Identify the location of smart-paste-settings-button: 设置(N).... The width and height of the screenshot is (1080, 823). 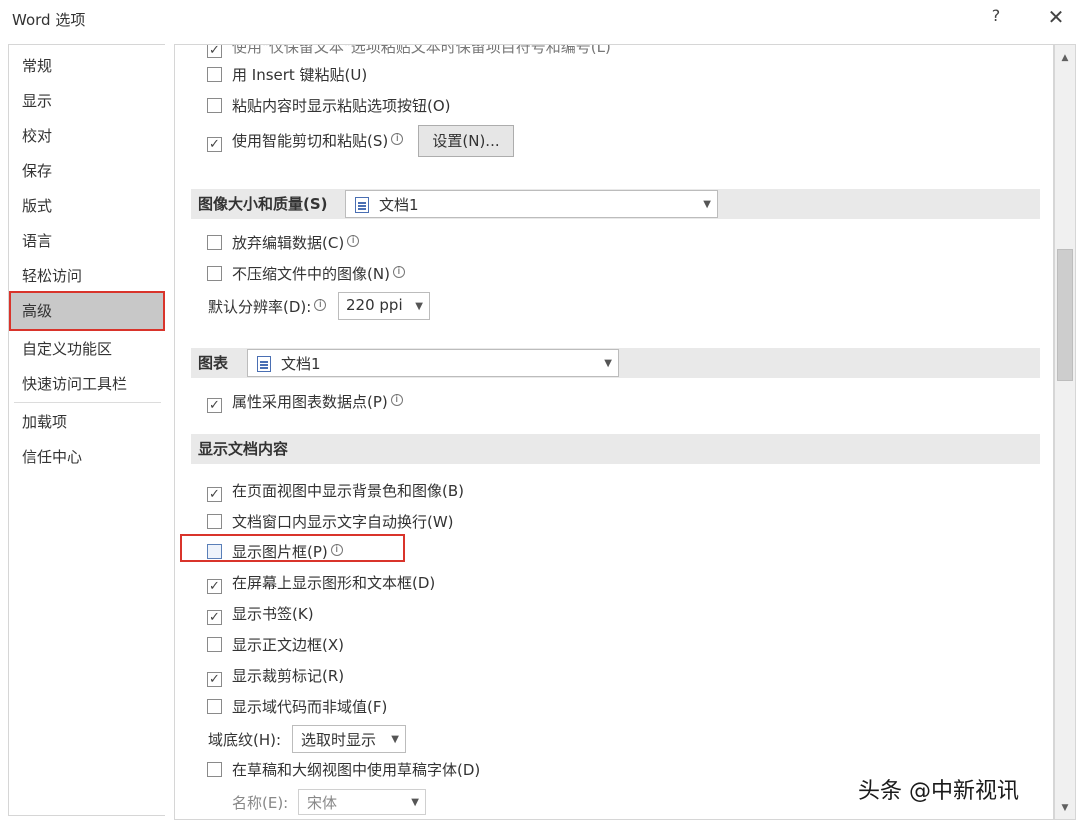
(466, 141).